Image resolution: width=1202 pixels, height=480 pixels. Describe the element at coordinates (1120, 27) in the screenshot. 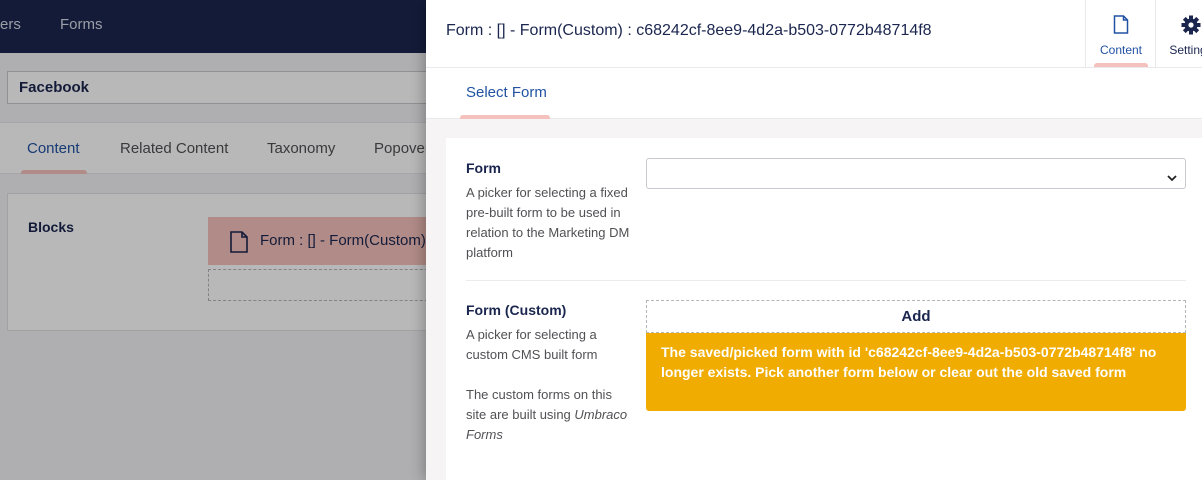

I see `document-icon` at that location.